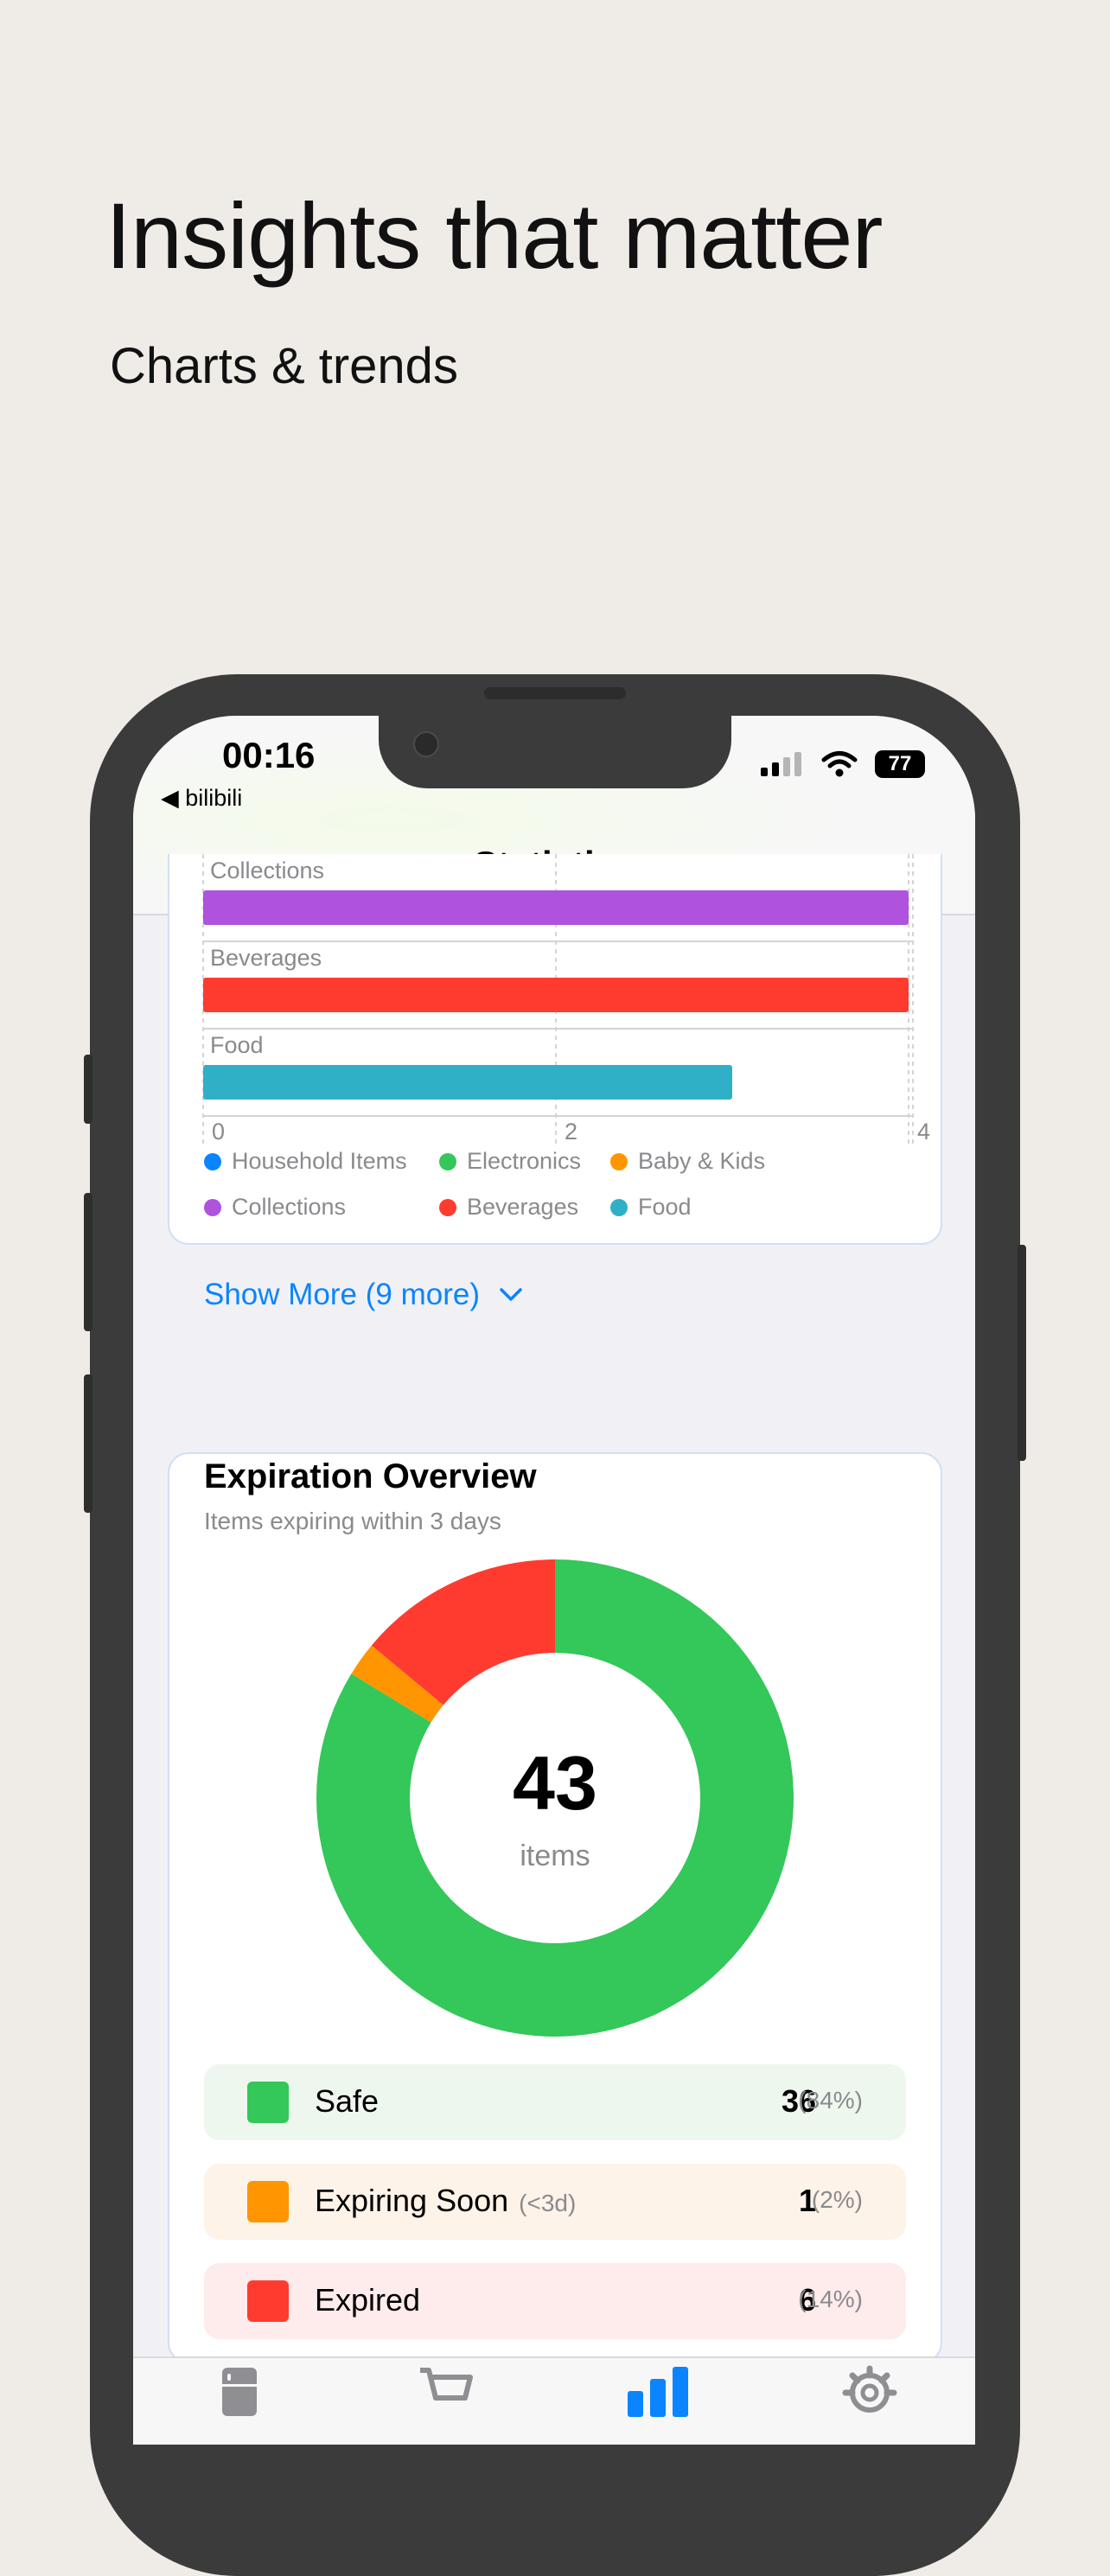  What do you see at coordinates (837, 2199) in the screenshot?
I see `row-percent: (2%)` at bounding box center [837, 2199].